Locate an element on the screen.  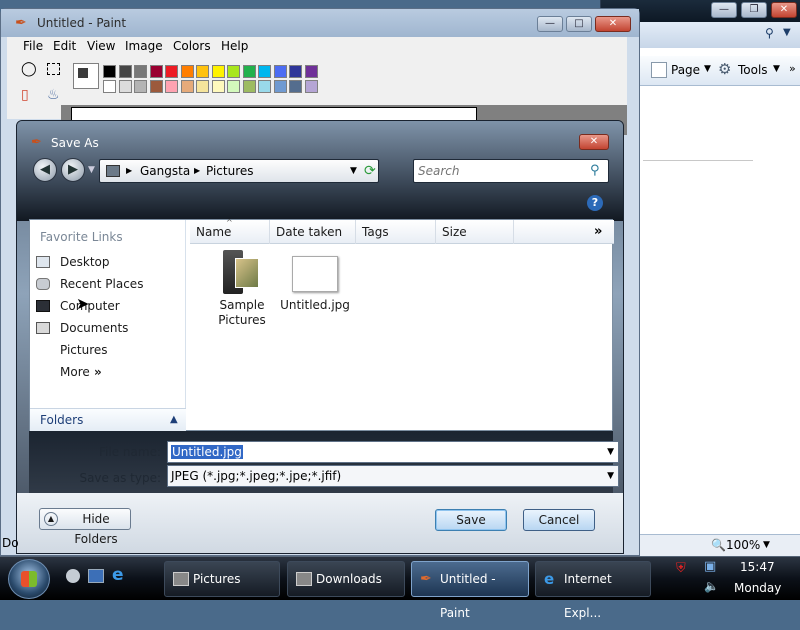
show-desktop-icon is located at coordinates (73, 576).